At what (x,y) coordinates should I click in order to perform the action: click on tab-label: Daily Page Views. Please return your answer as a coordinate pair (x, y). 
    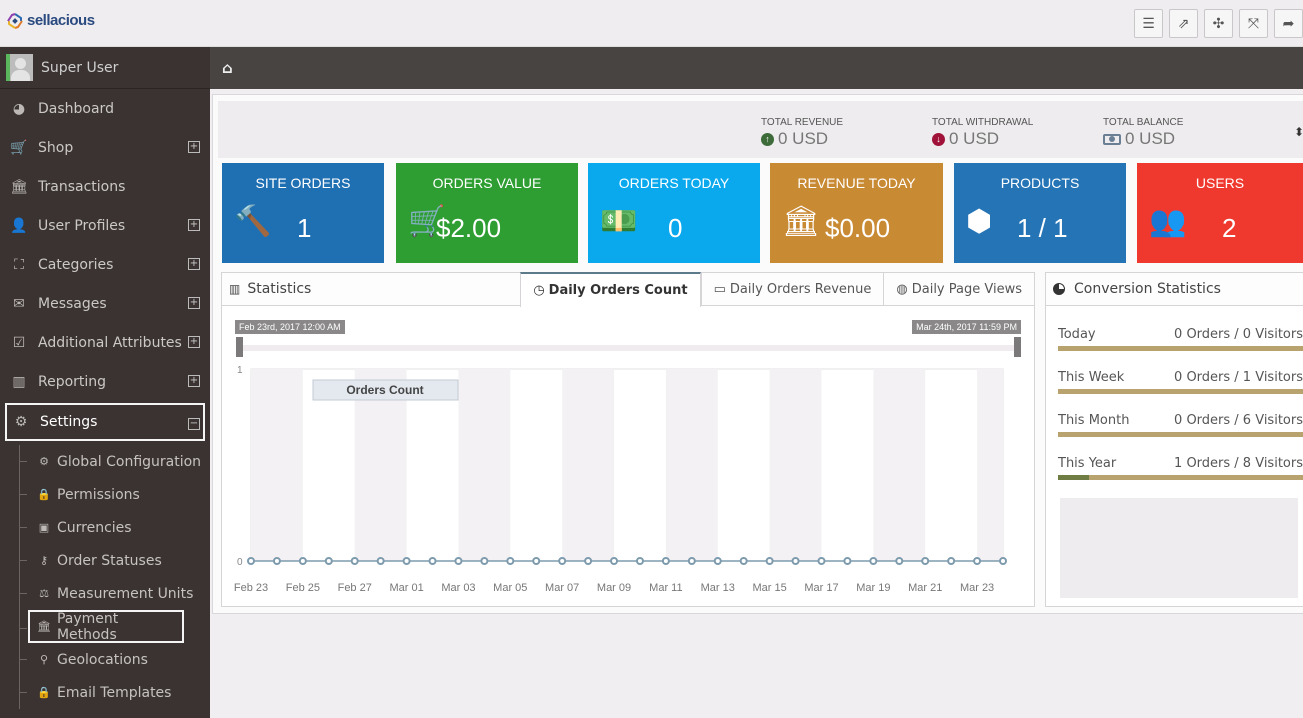
    Looking at the image, I should click on (966, 289).